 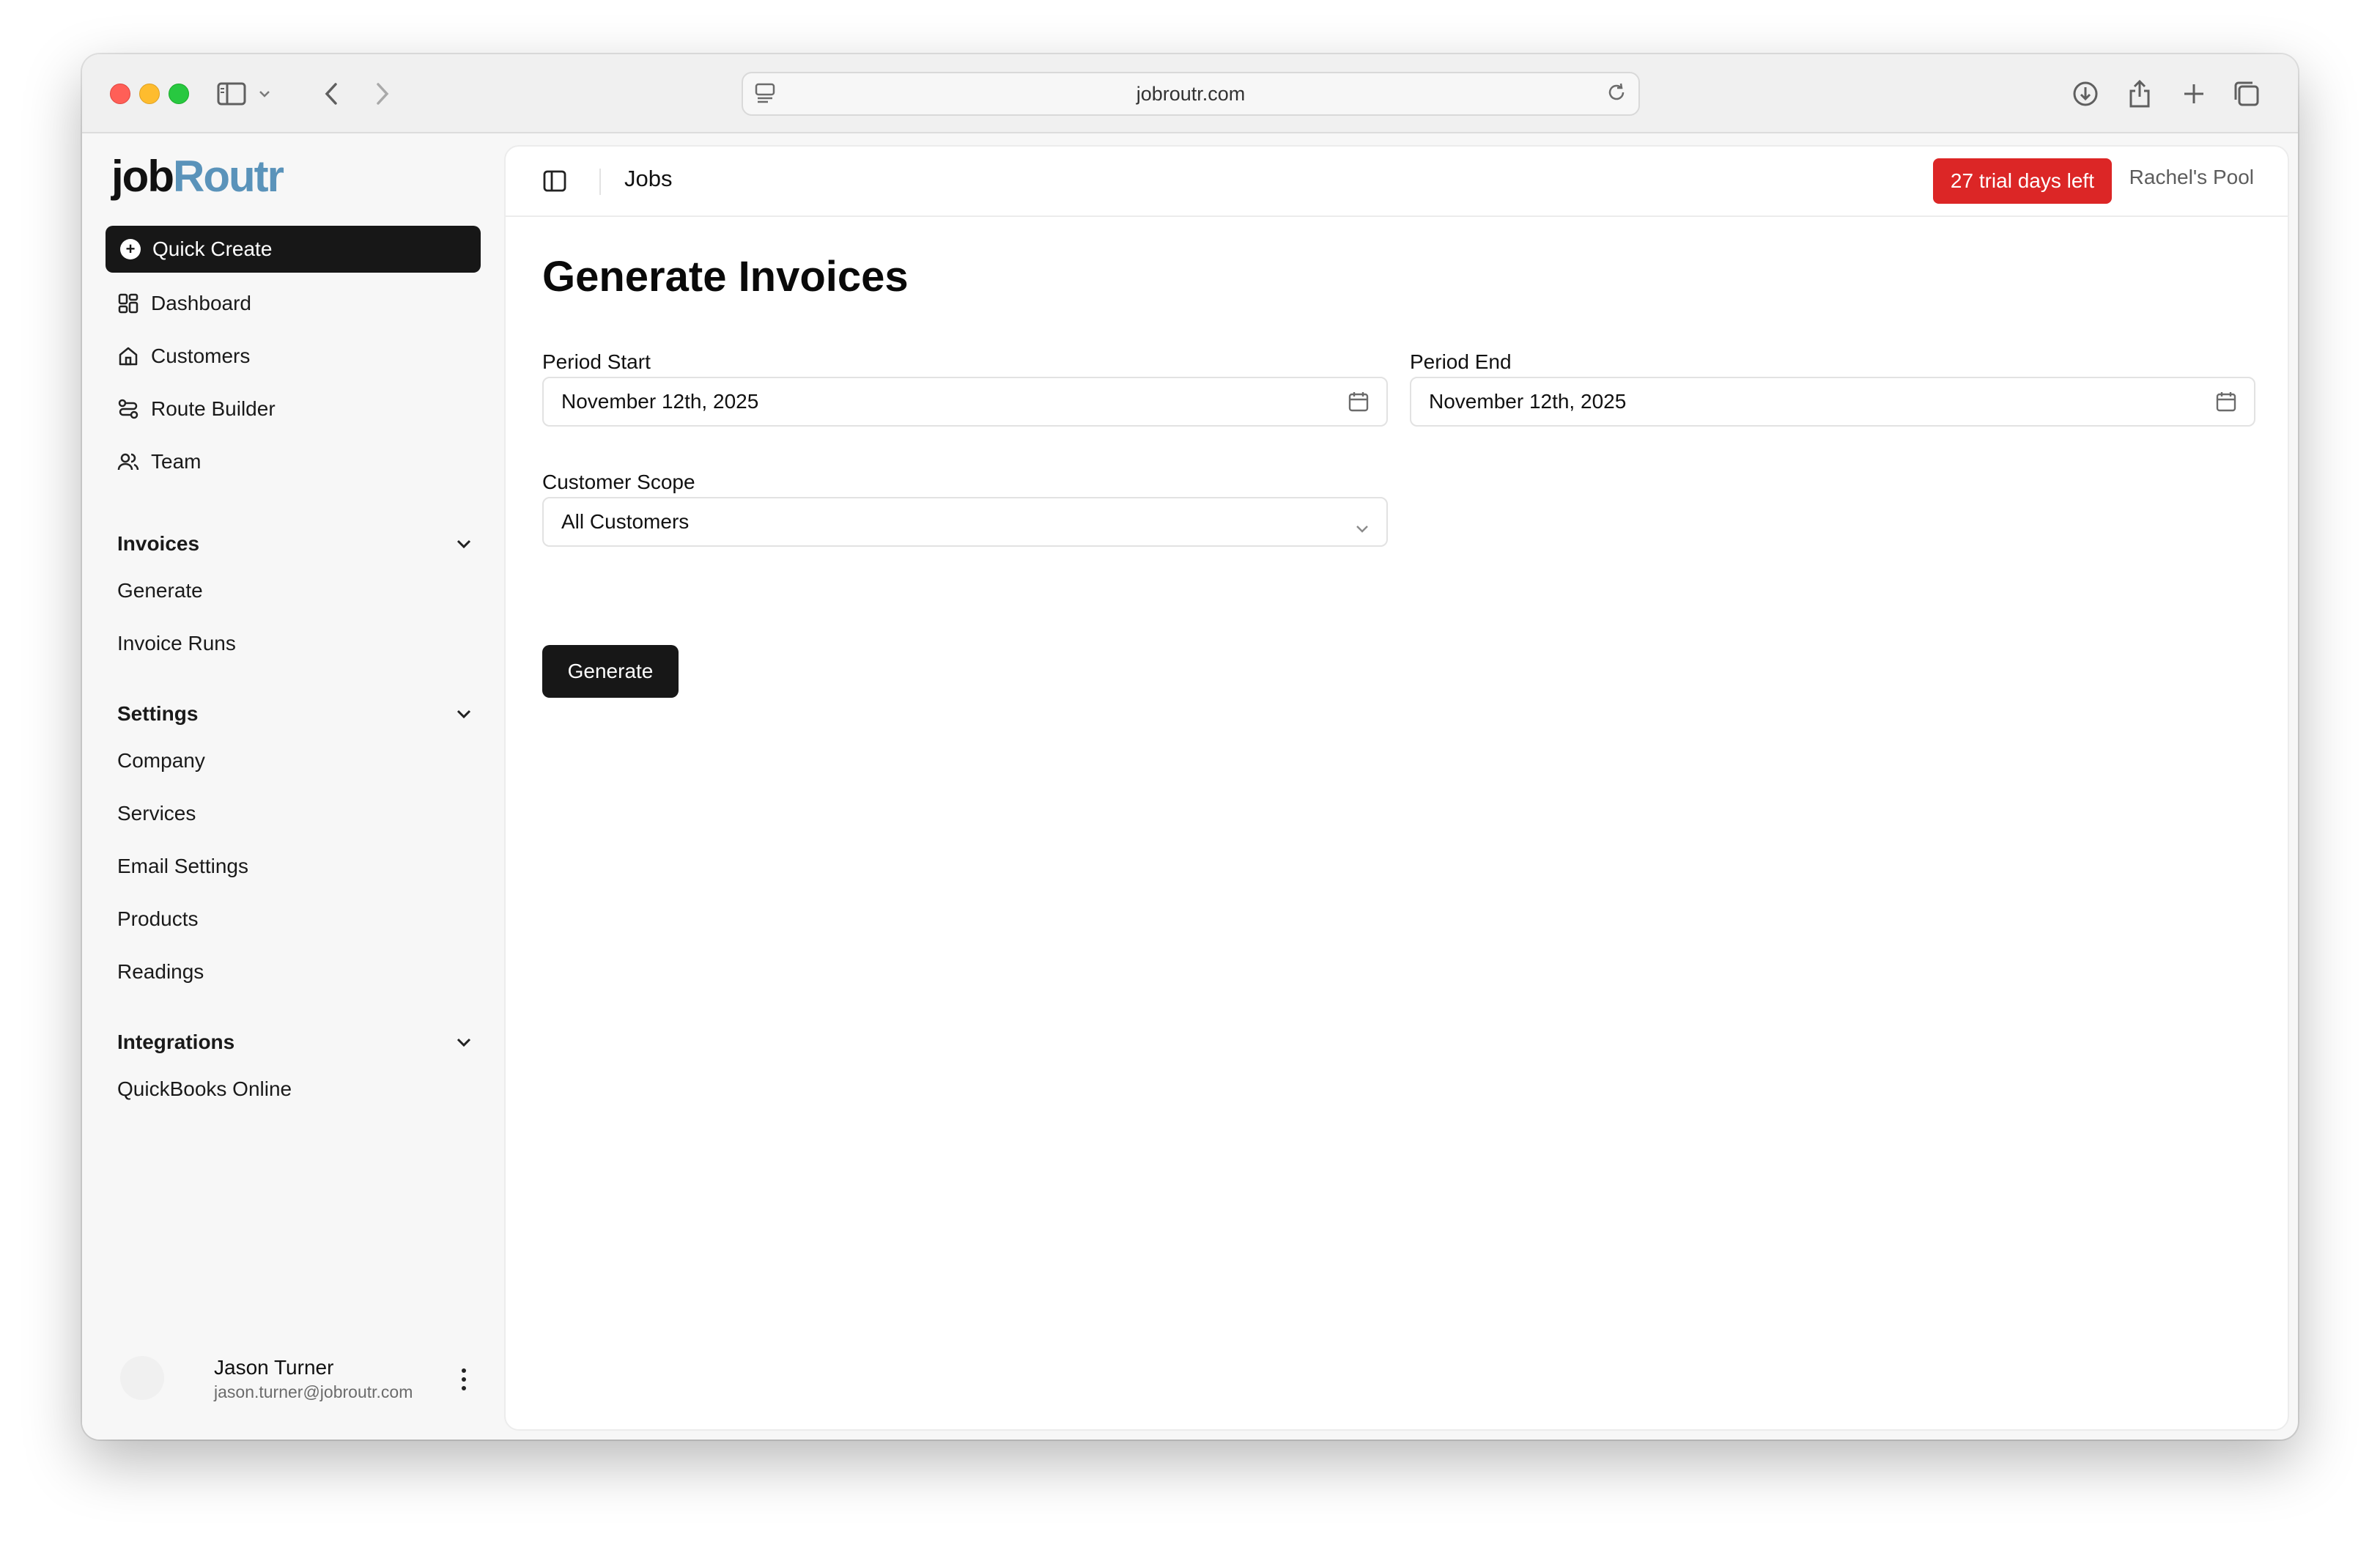 What do you see at coordinates (1461, 361) in the screenshot?
I see `period-end-label: Period End` at bounding box center [1461, 361].